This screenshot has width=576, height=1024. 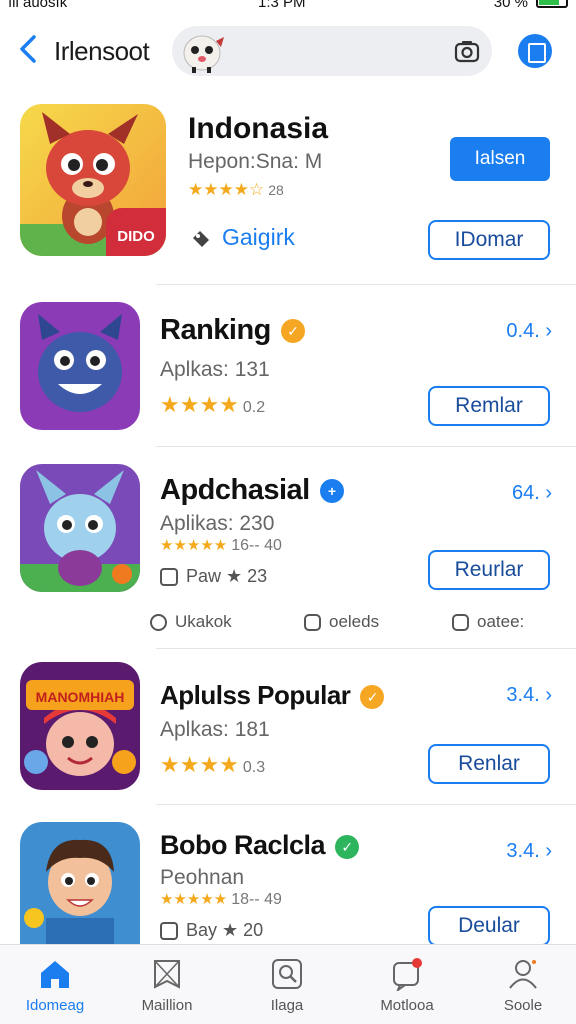 What do you see at coordinates (467, 51) in the screenshot?
I see `camera-icon` at bounding box center [467, 51].